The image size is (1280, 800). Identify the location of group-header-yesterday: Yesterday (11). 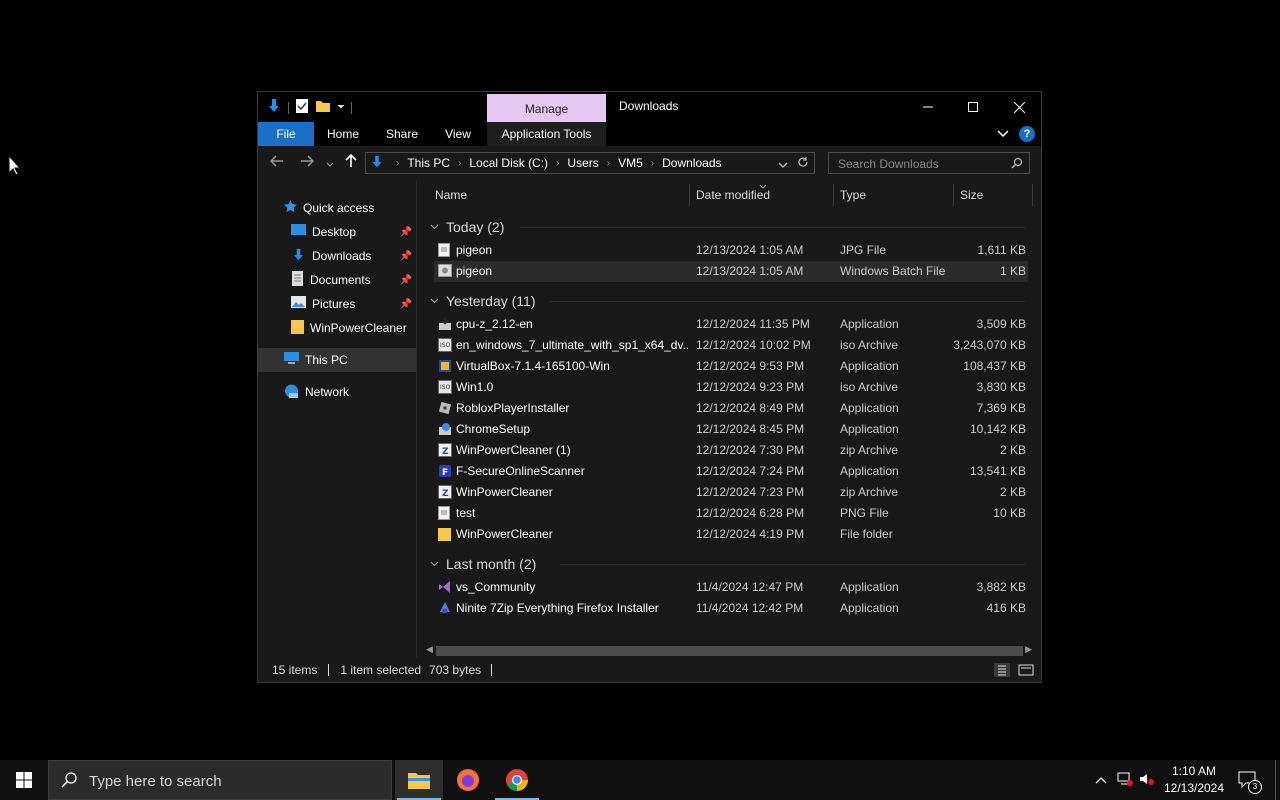
(730, 301).